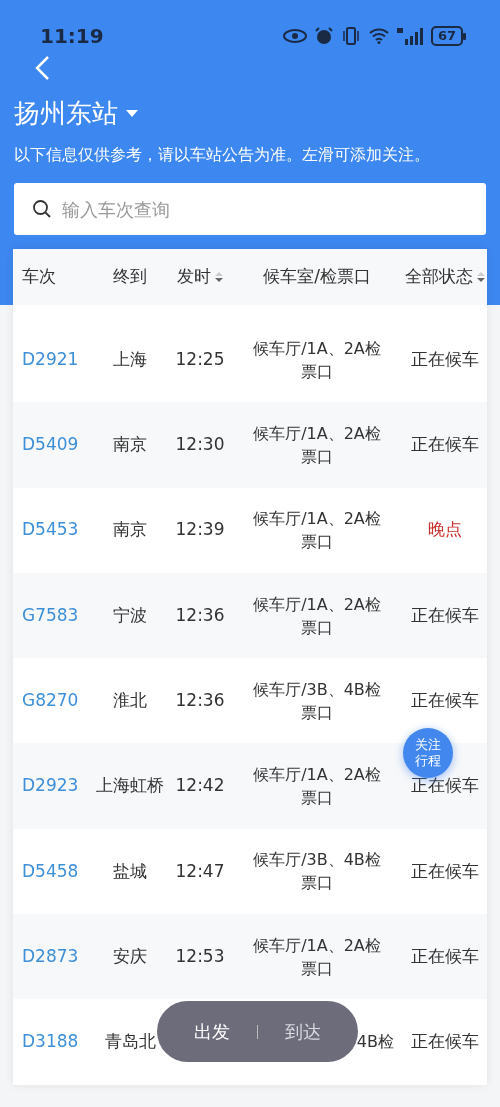  What do you see at coordinates (57, 871) in the screenshot?
I see `train-number: D5458` at bounding box center [57, 871].